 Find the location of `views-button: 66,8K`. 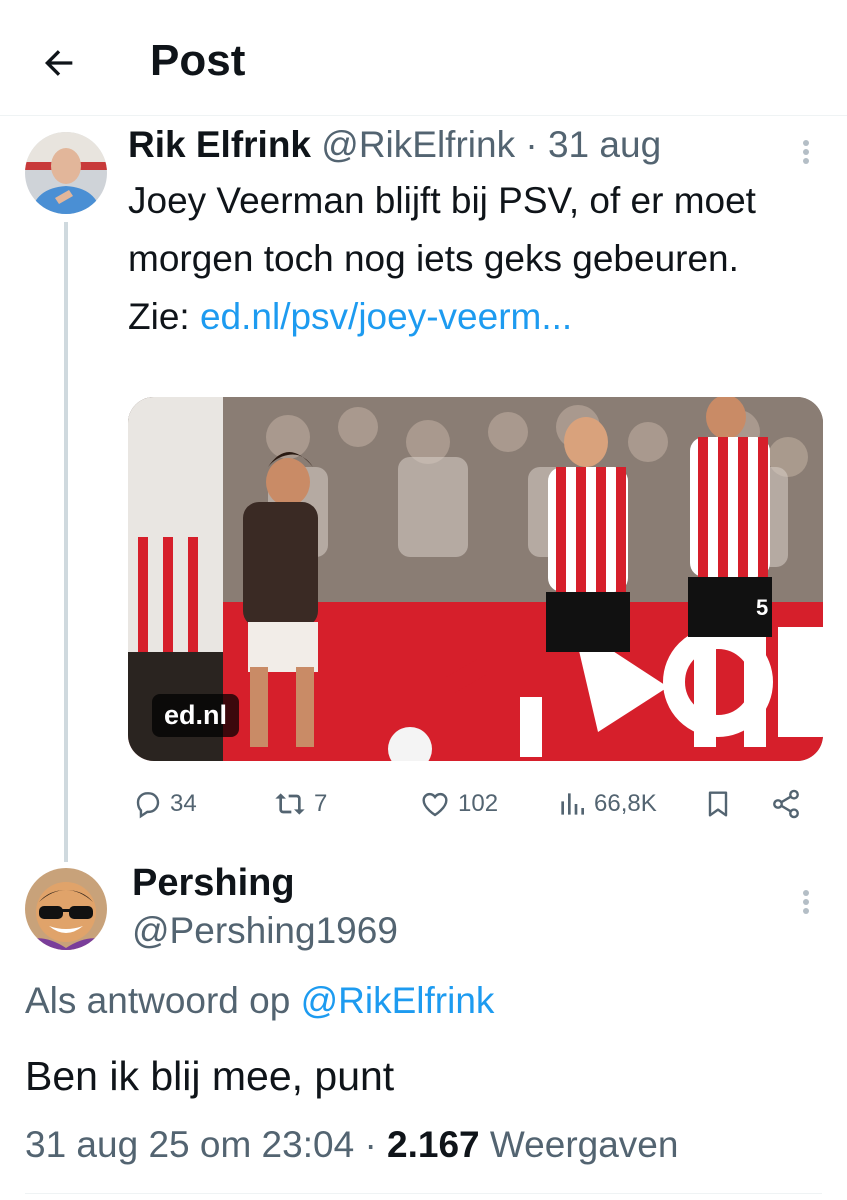

views-button: 66,8K is located at coordinates (606, 804).